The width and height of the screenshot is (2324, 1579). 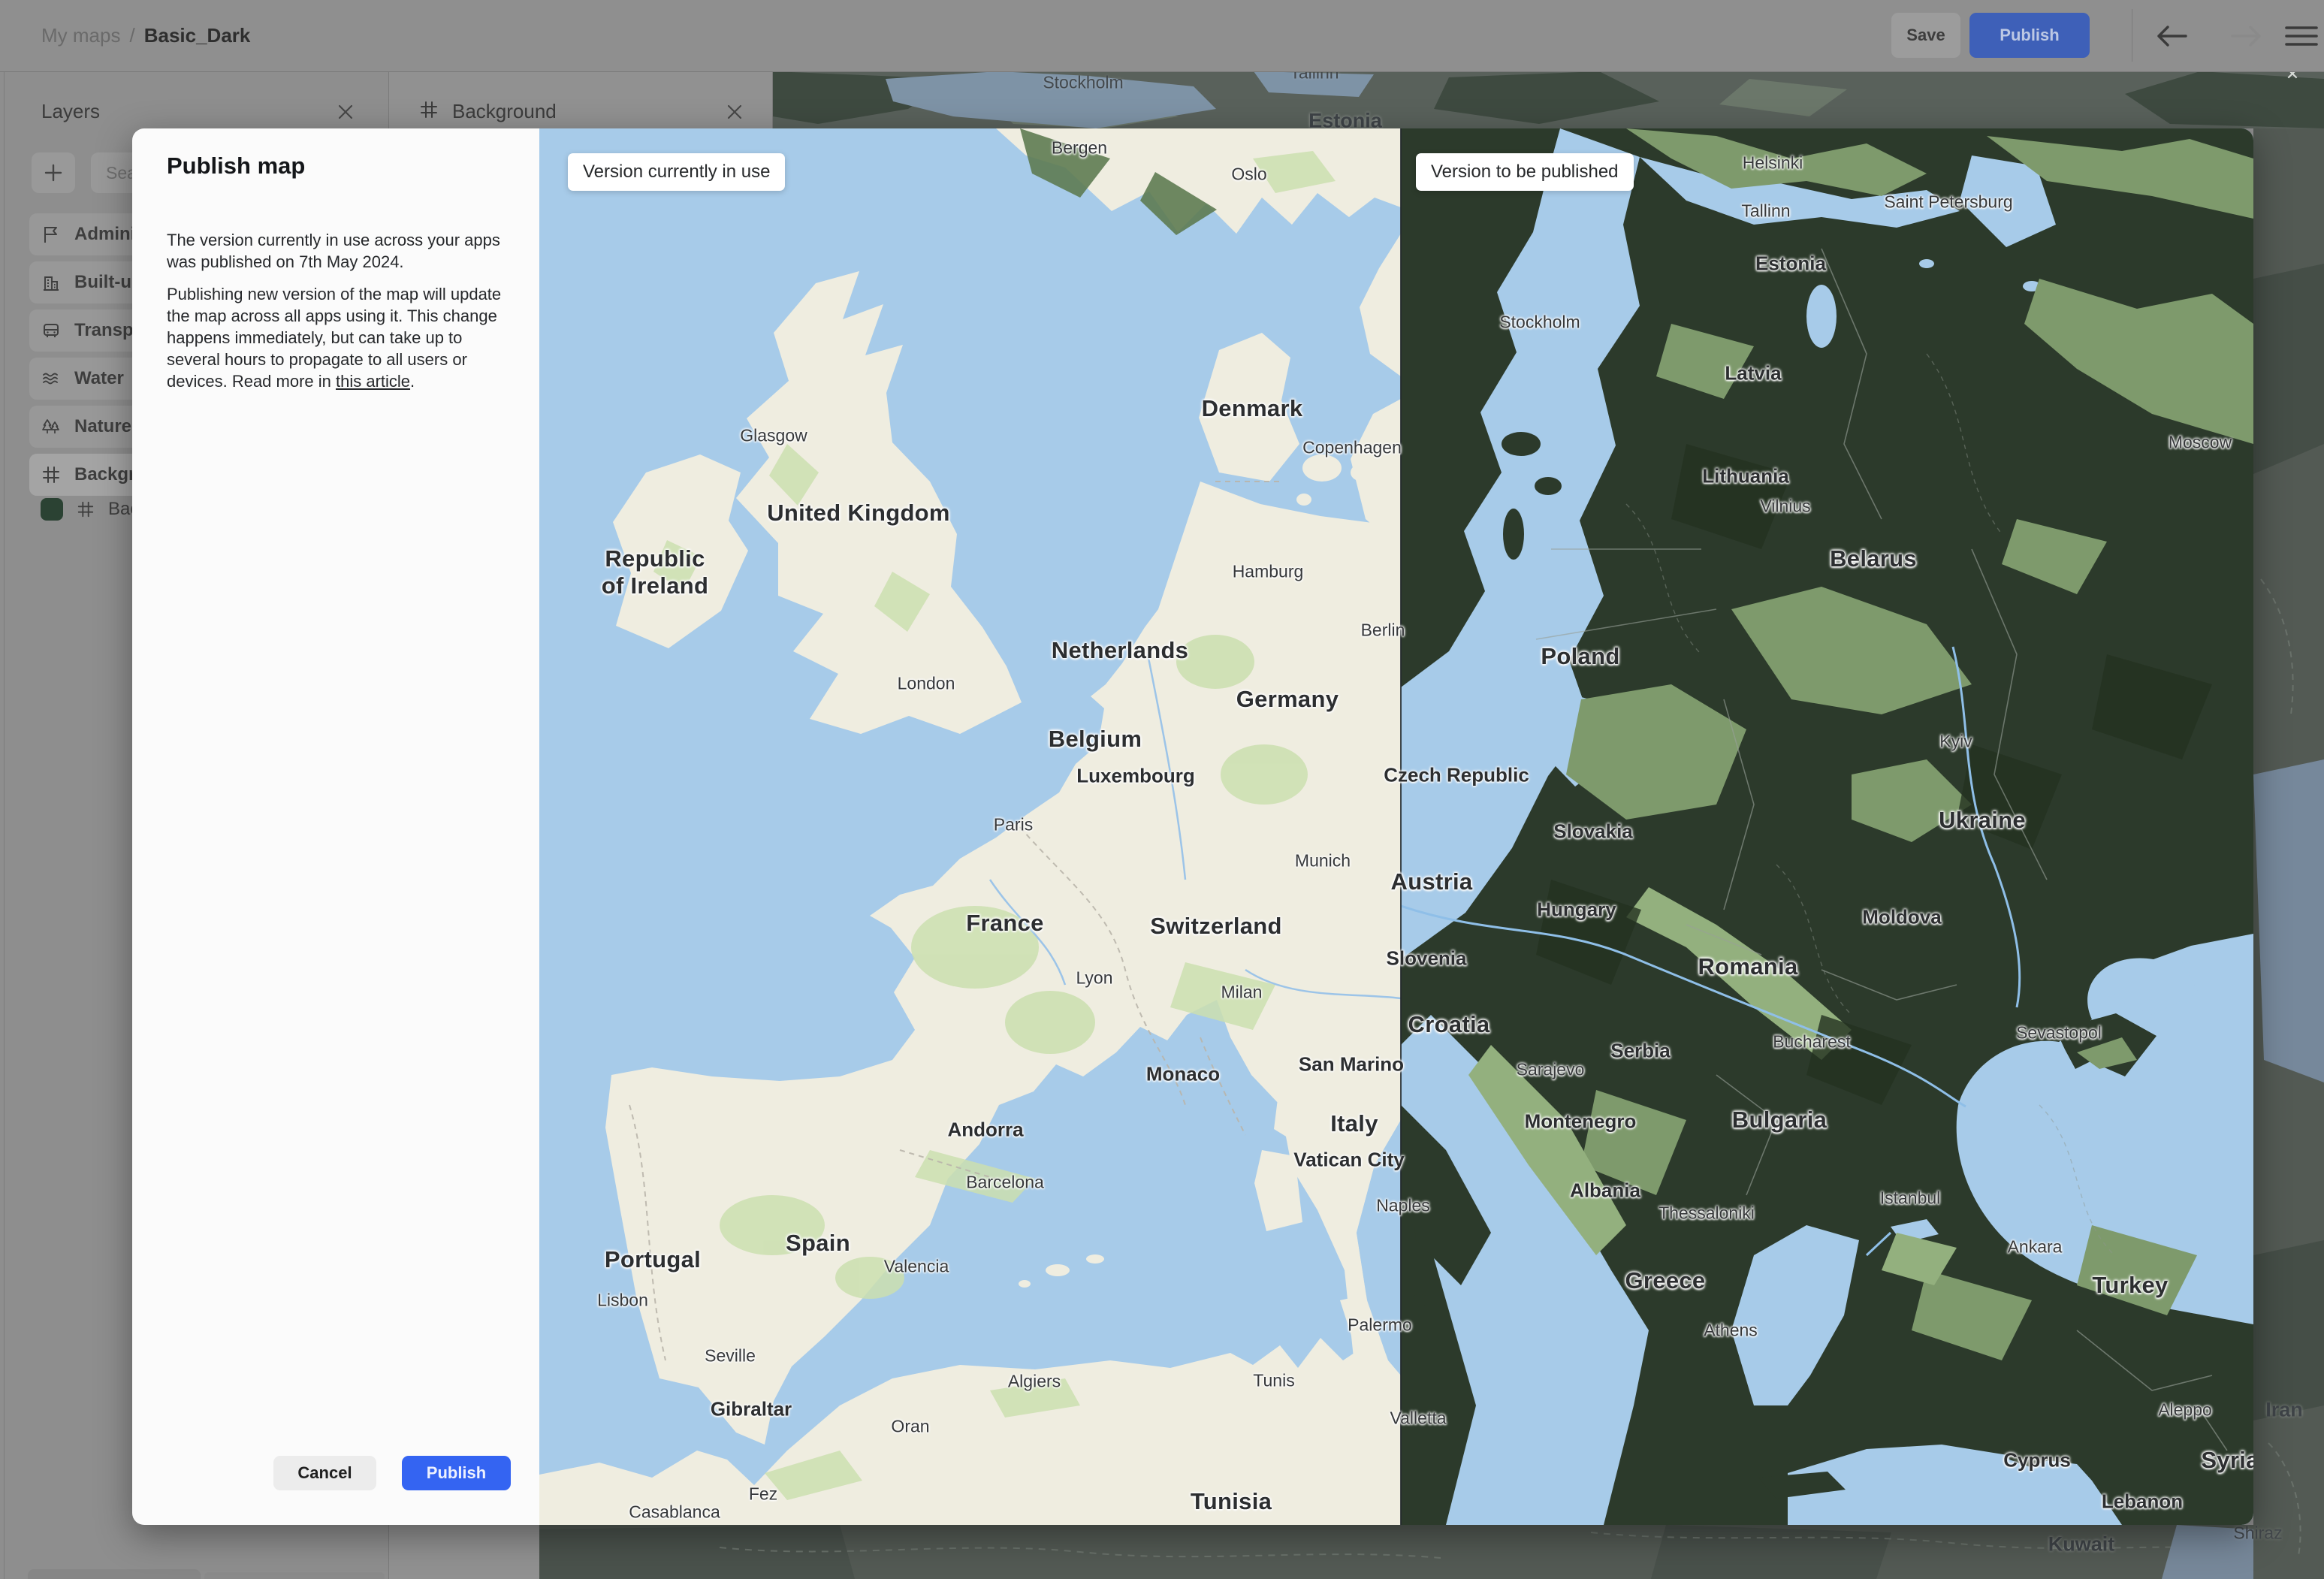 I want to click on forward-arrow-icon, so click(x=2246, y=36).